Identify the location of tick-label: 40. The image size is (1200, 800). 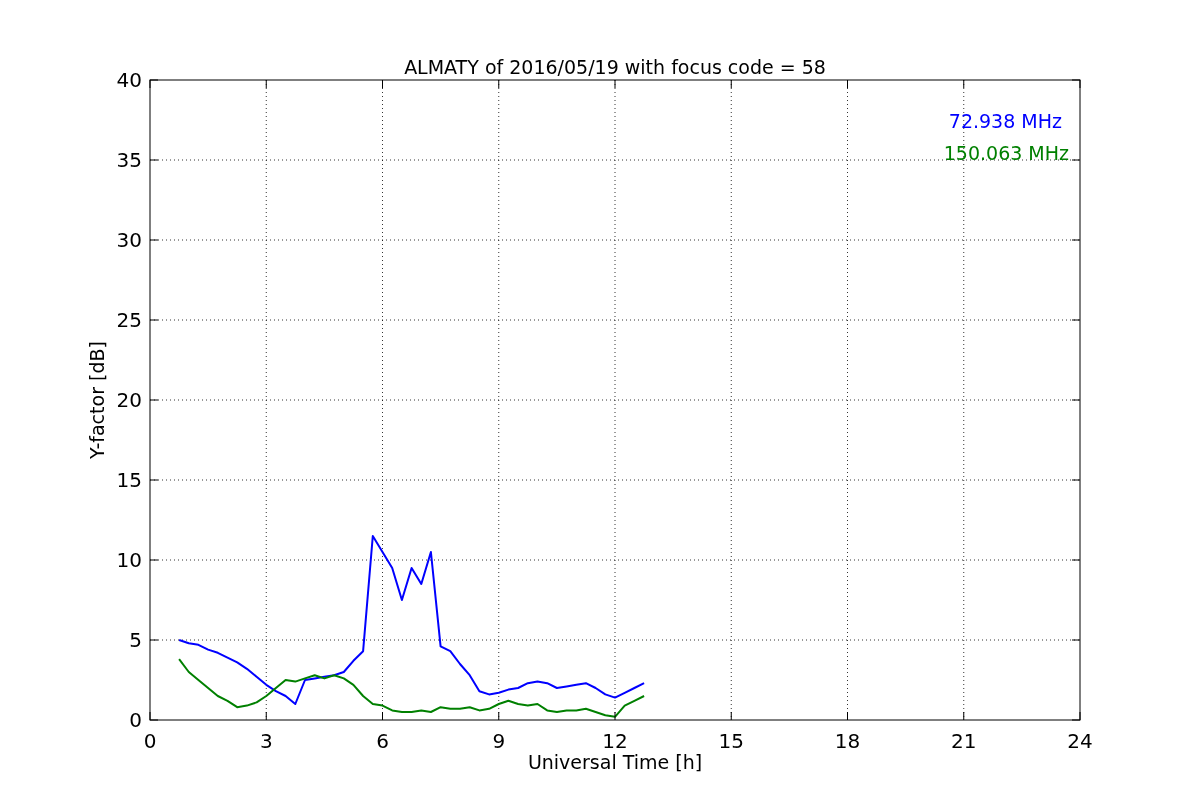
(129, 80).